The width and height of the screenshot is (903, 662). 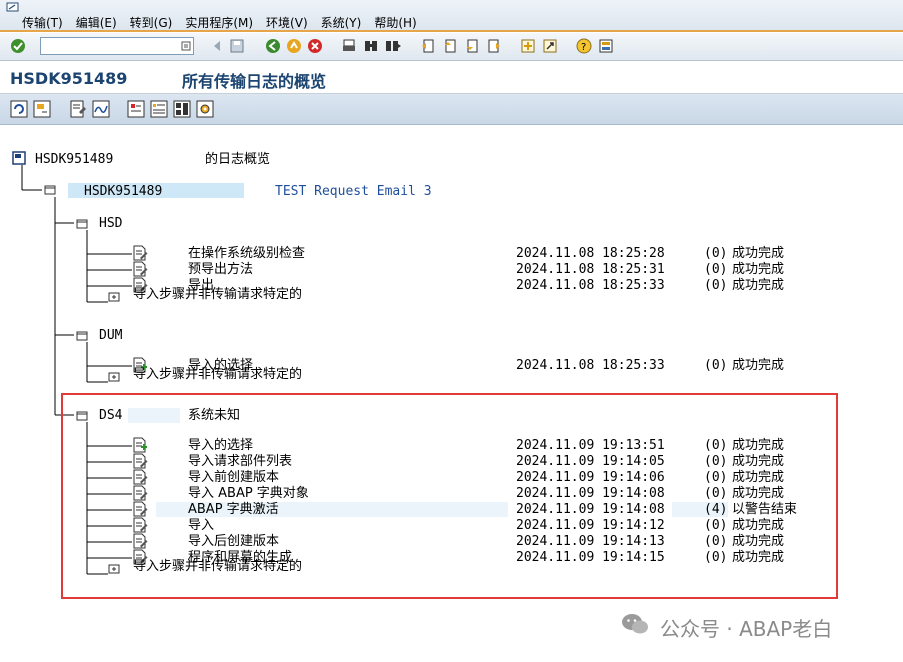 What do you see at coordinates (393, 46) in the screenshot?
I see `find-next-icon` at bounding box center [393, 46].